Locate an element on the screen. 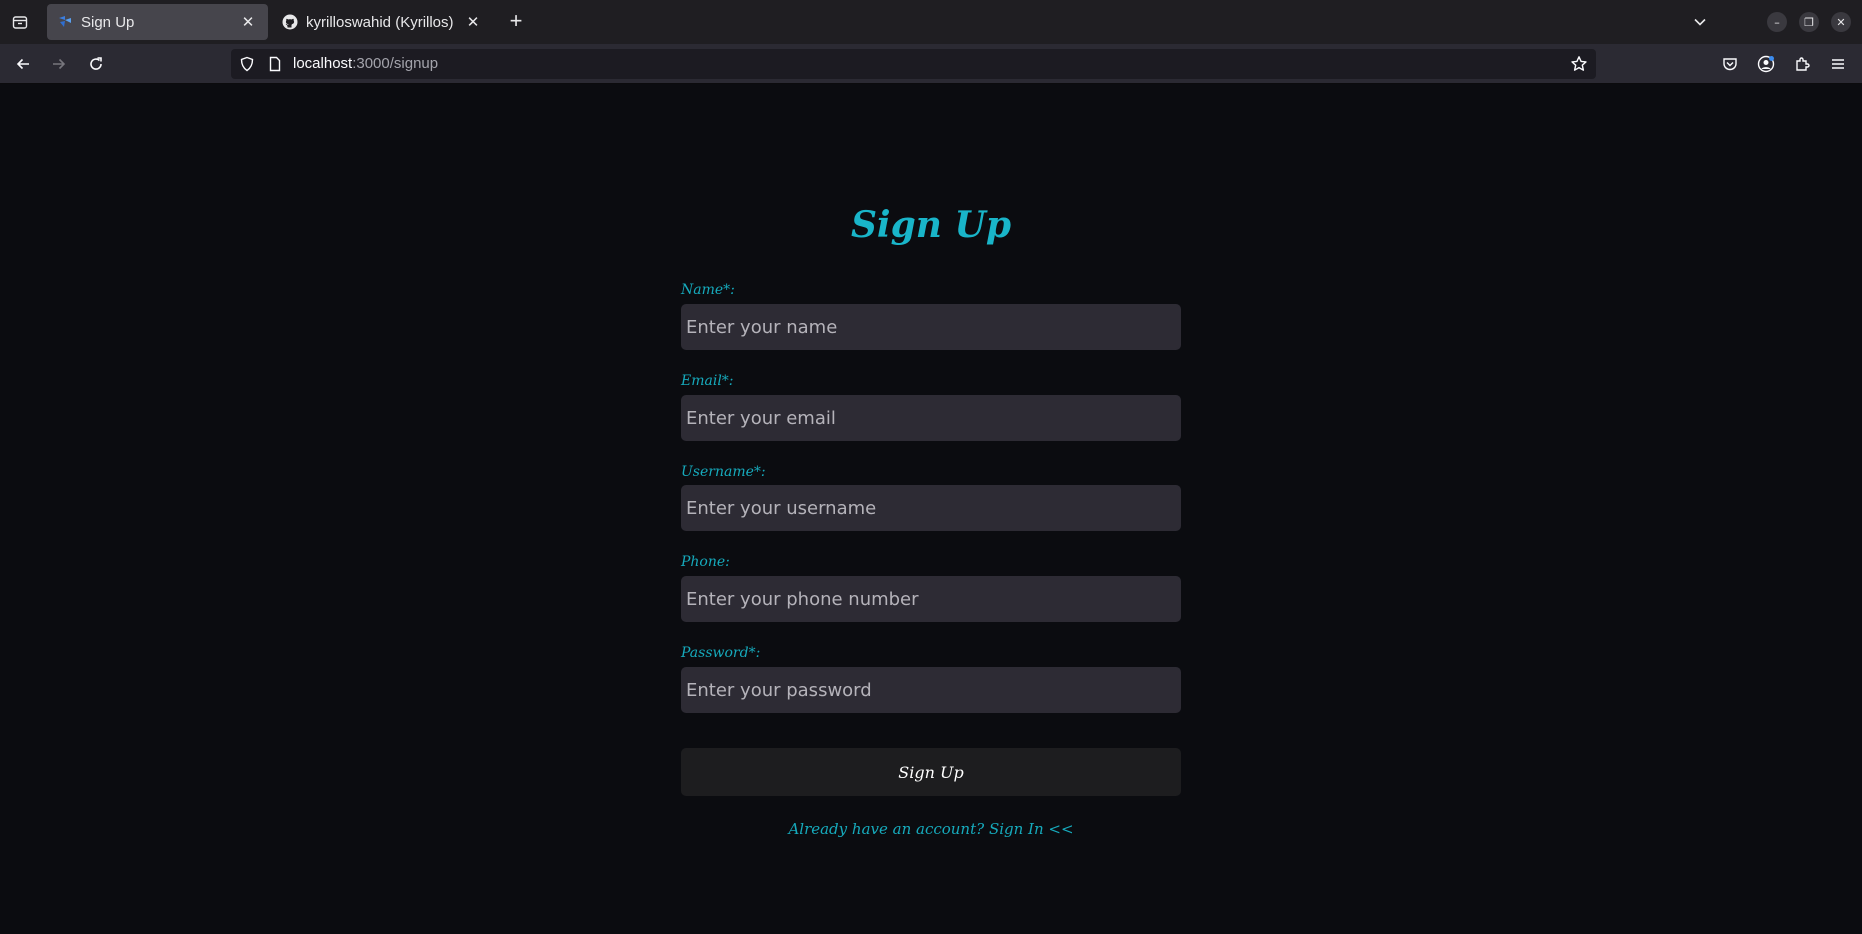 The image size is (1862, 934). menu-hamburger-icon is located at coordinates (1838, 64).